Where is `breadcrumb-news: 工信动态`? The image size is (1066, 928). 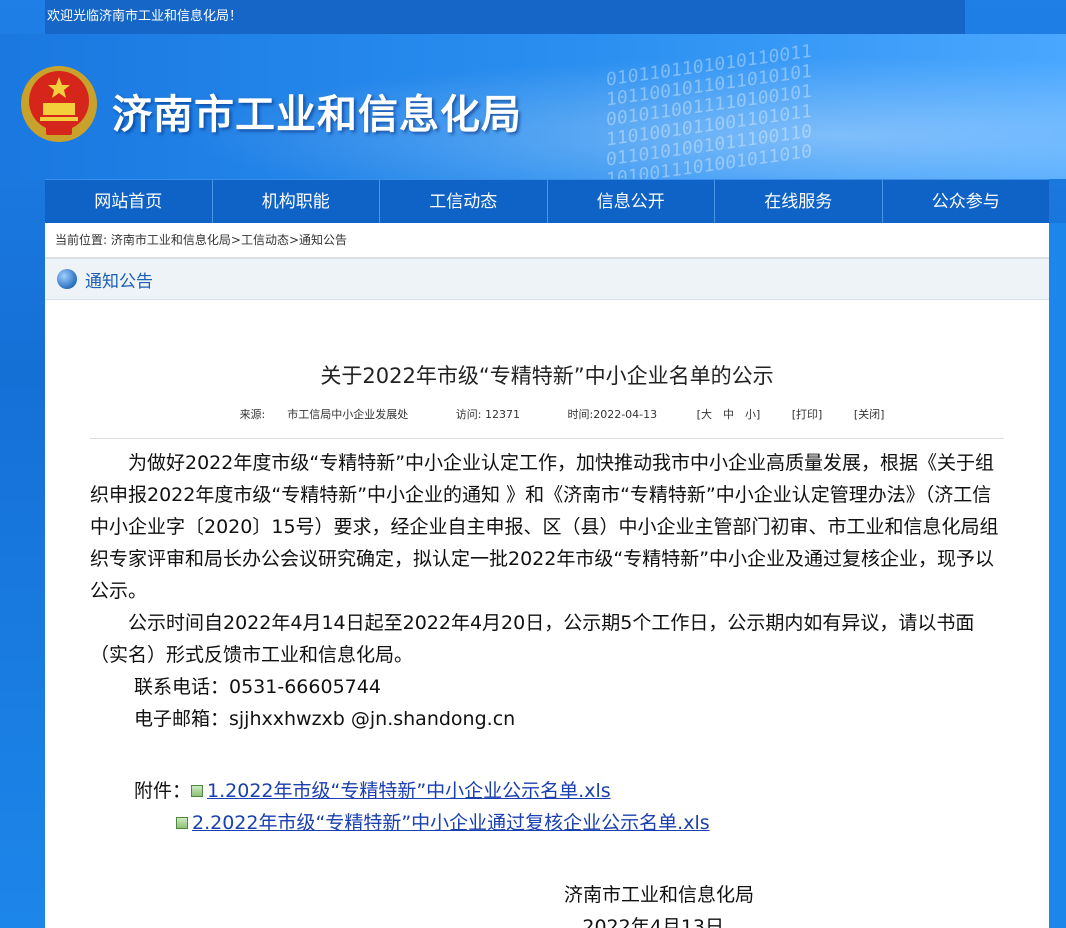
breadcrumb-news: 工信动态 is located at coordinates (265, 240).